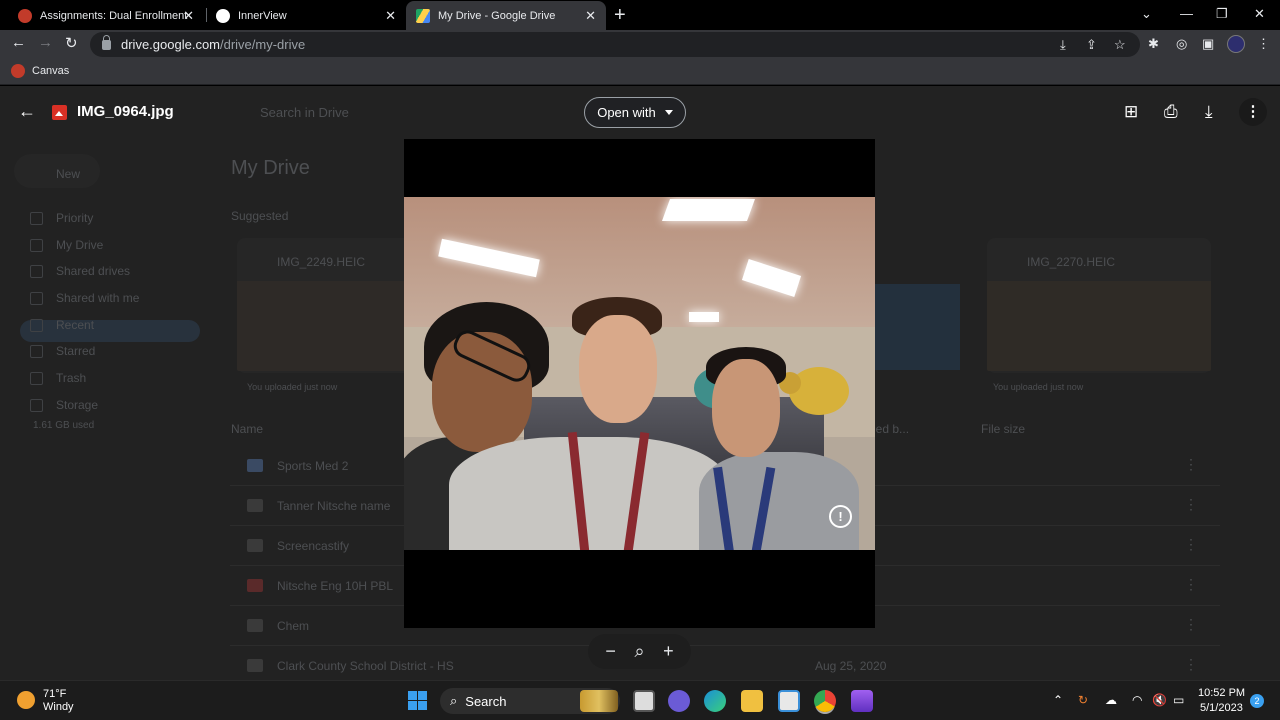 This screenshot has height=720, width=1280. Describe the element at coordinates (1137, 700) in the screenshot. I see `wifi-icon: ◠` at that location.